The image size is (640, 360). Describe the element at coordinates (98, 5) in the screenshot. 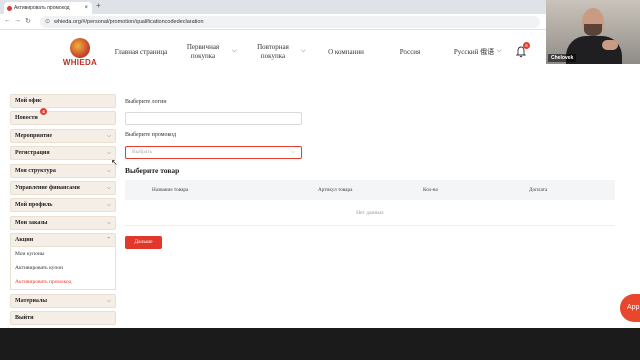

I see `new-tab-button: +` at that location.